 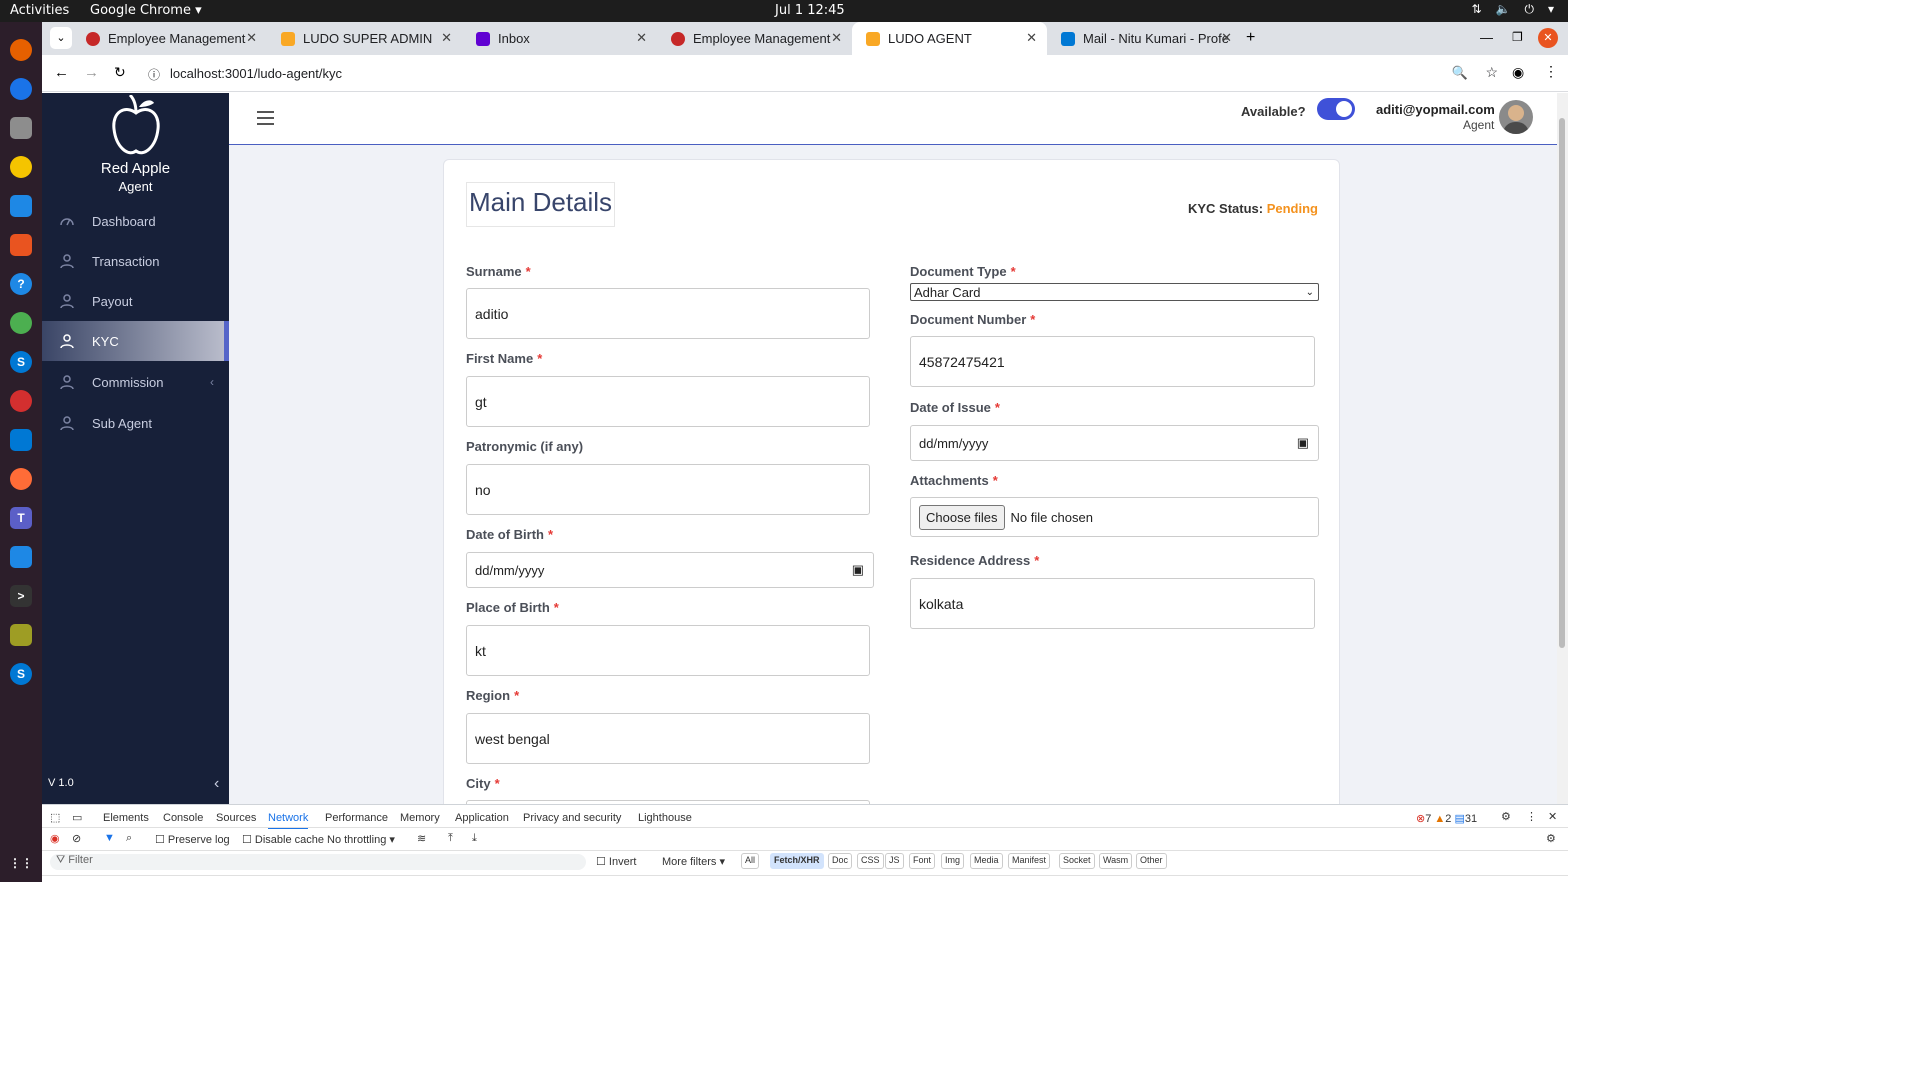 I want to click on filter-chip-socket: Socket, so click(x=1077, y=861).